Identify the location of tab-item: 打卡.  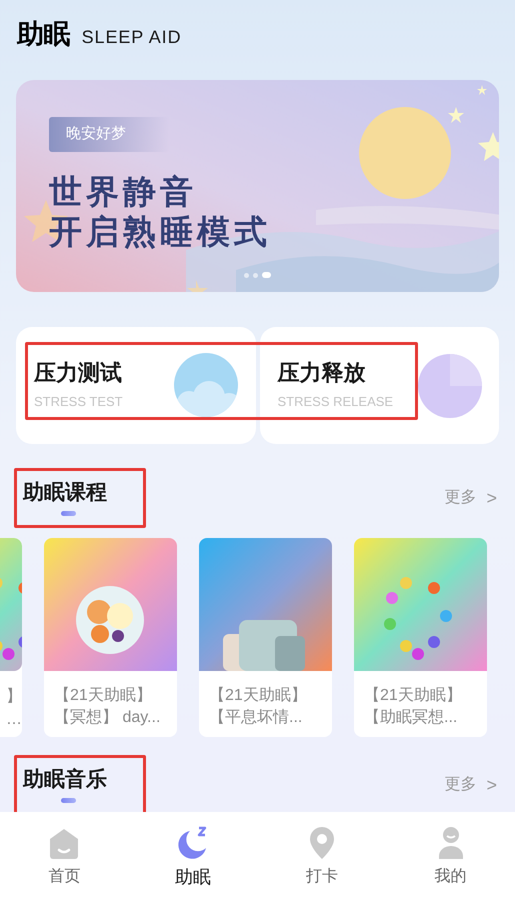
(322, 856).